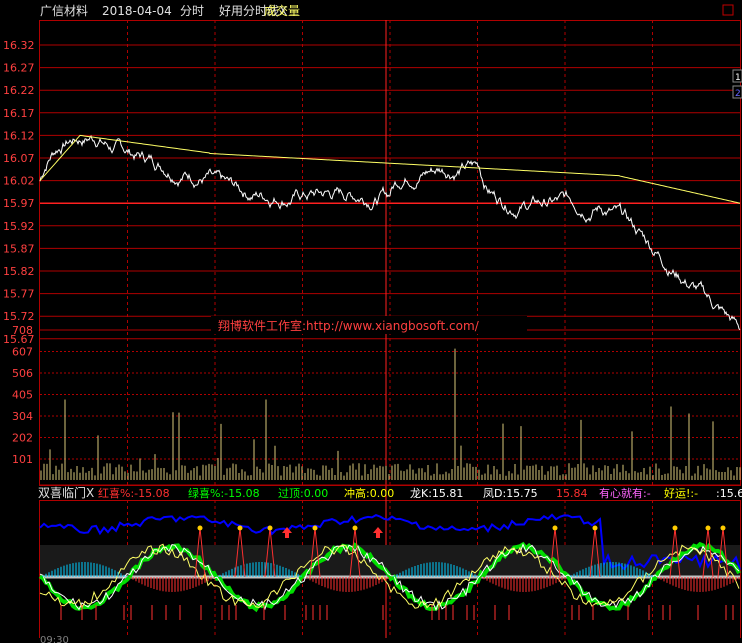  What do you see at coordinates (19, 135) in the screenshot?
I see `price-tick: 16.12` at bounding box center [19, 135].